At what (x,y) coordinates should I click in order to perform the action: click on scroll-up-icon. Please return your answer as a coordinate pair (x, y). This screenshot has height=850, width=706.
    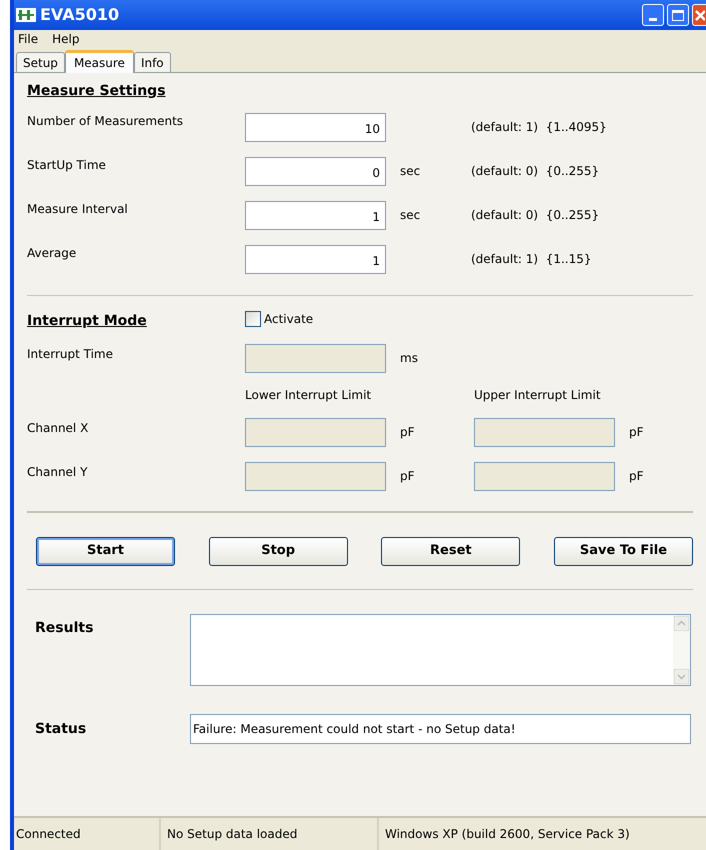
    Looking at the image, I should click on (681, 623).